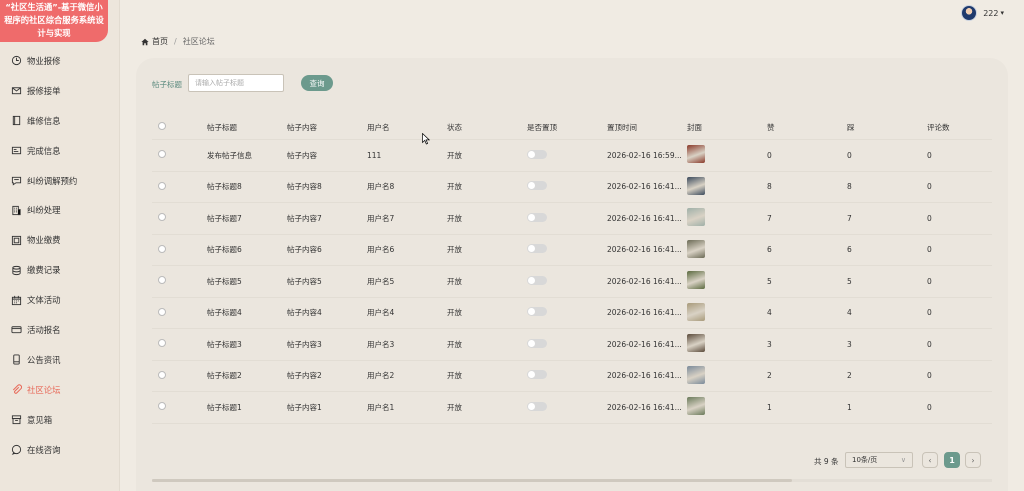 The image size is (1024, 491). I want to click on table-row: 帖子标题2 帖子内容2 用户名2 开放 2026-02-16 16:41... 2 2 0, so click(572, 376).